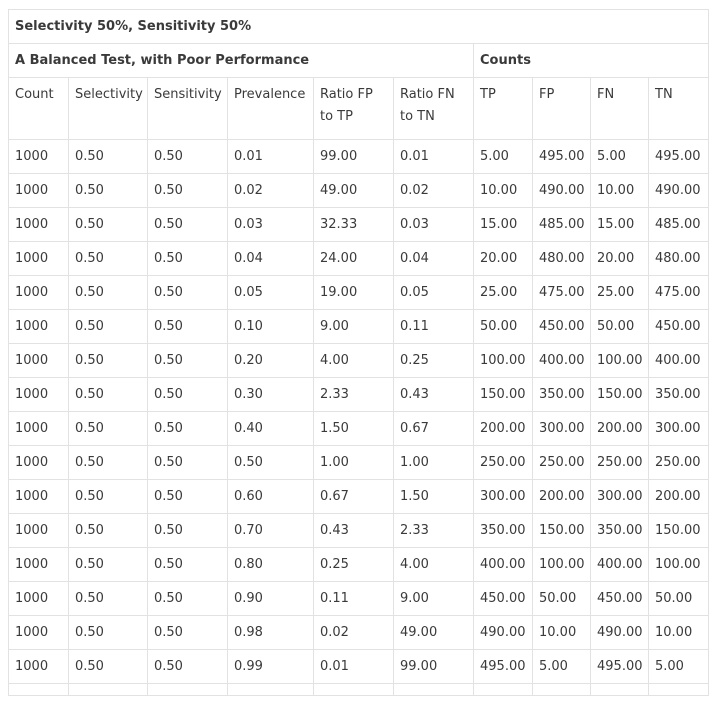  What do you see at coordinates (503, 108) in the screenshot?
I see `column-header: TP` at bounding box center [503, 108].